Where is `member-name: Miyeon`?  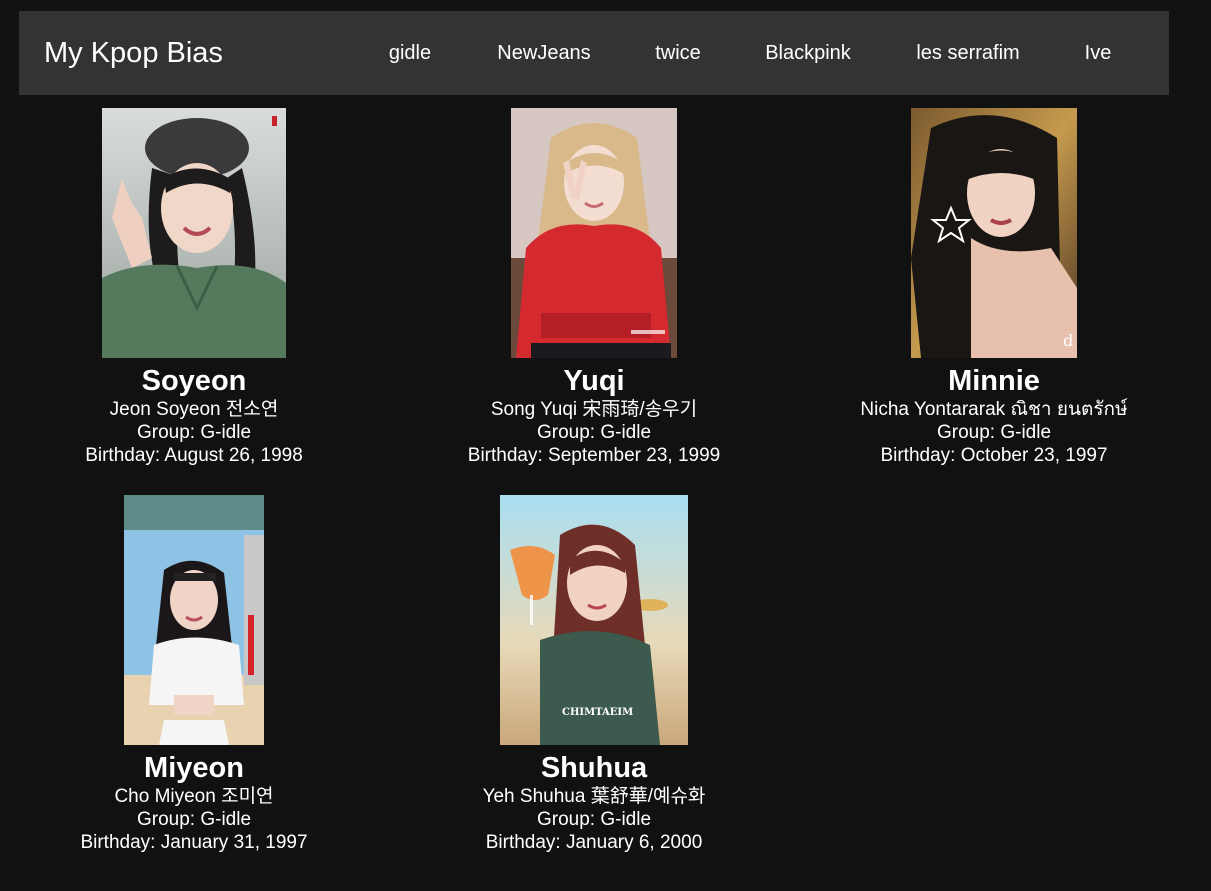
member-name: Miyeon is located at coordinates (194, 768).